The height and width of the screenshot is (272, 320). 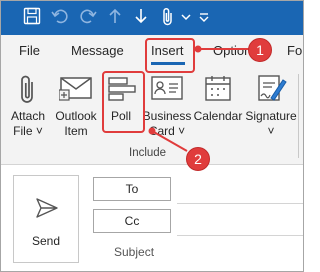 I want to click on chevron-down-icon, so click(x=186, y=17).